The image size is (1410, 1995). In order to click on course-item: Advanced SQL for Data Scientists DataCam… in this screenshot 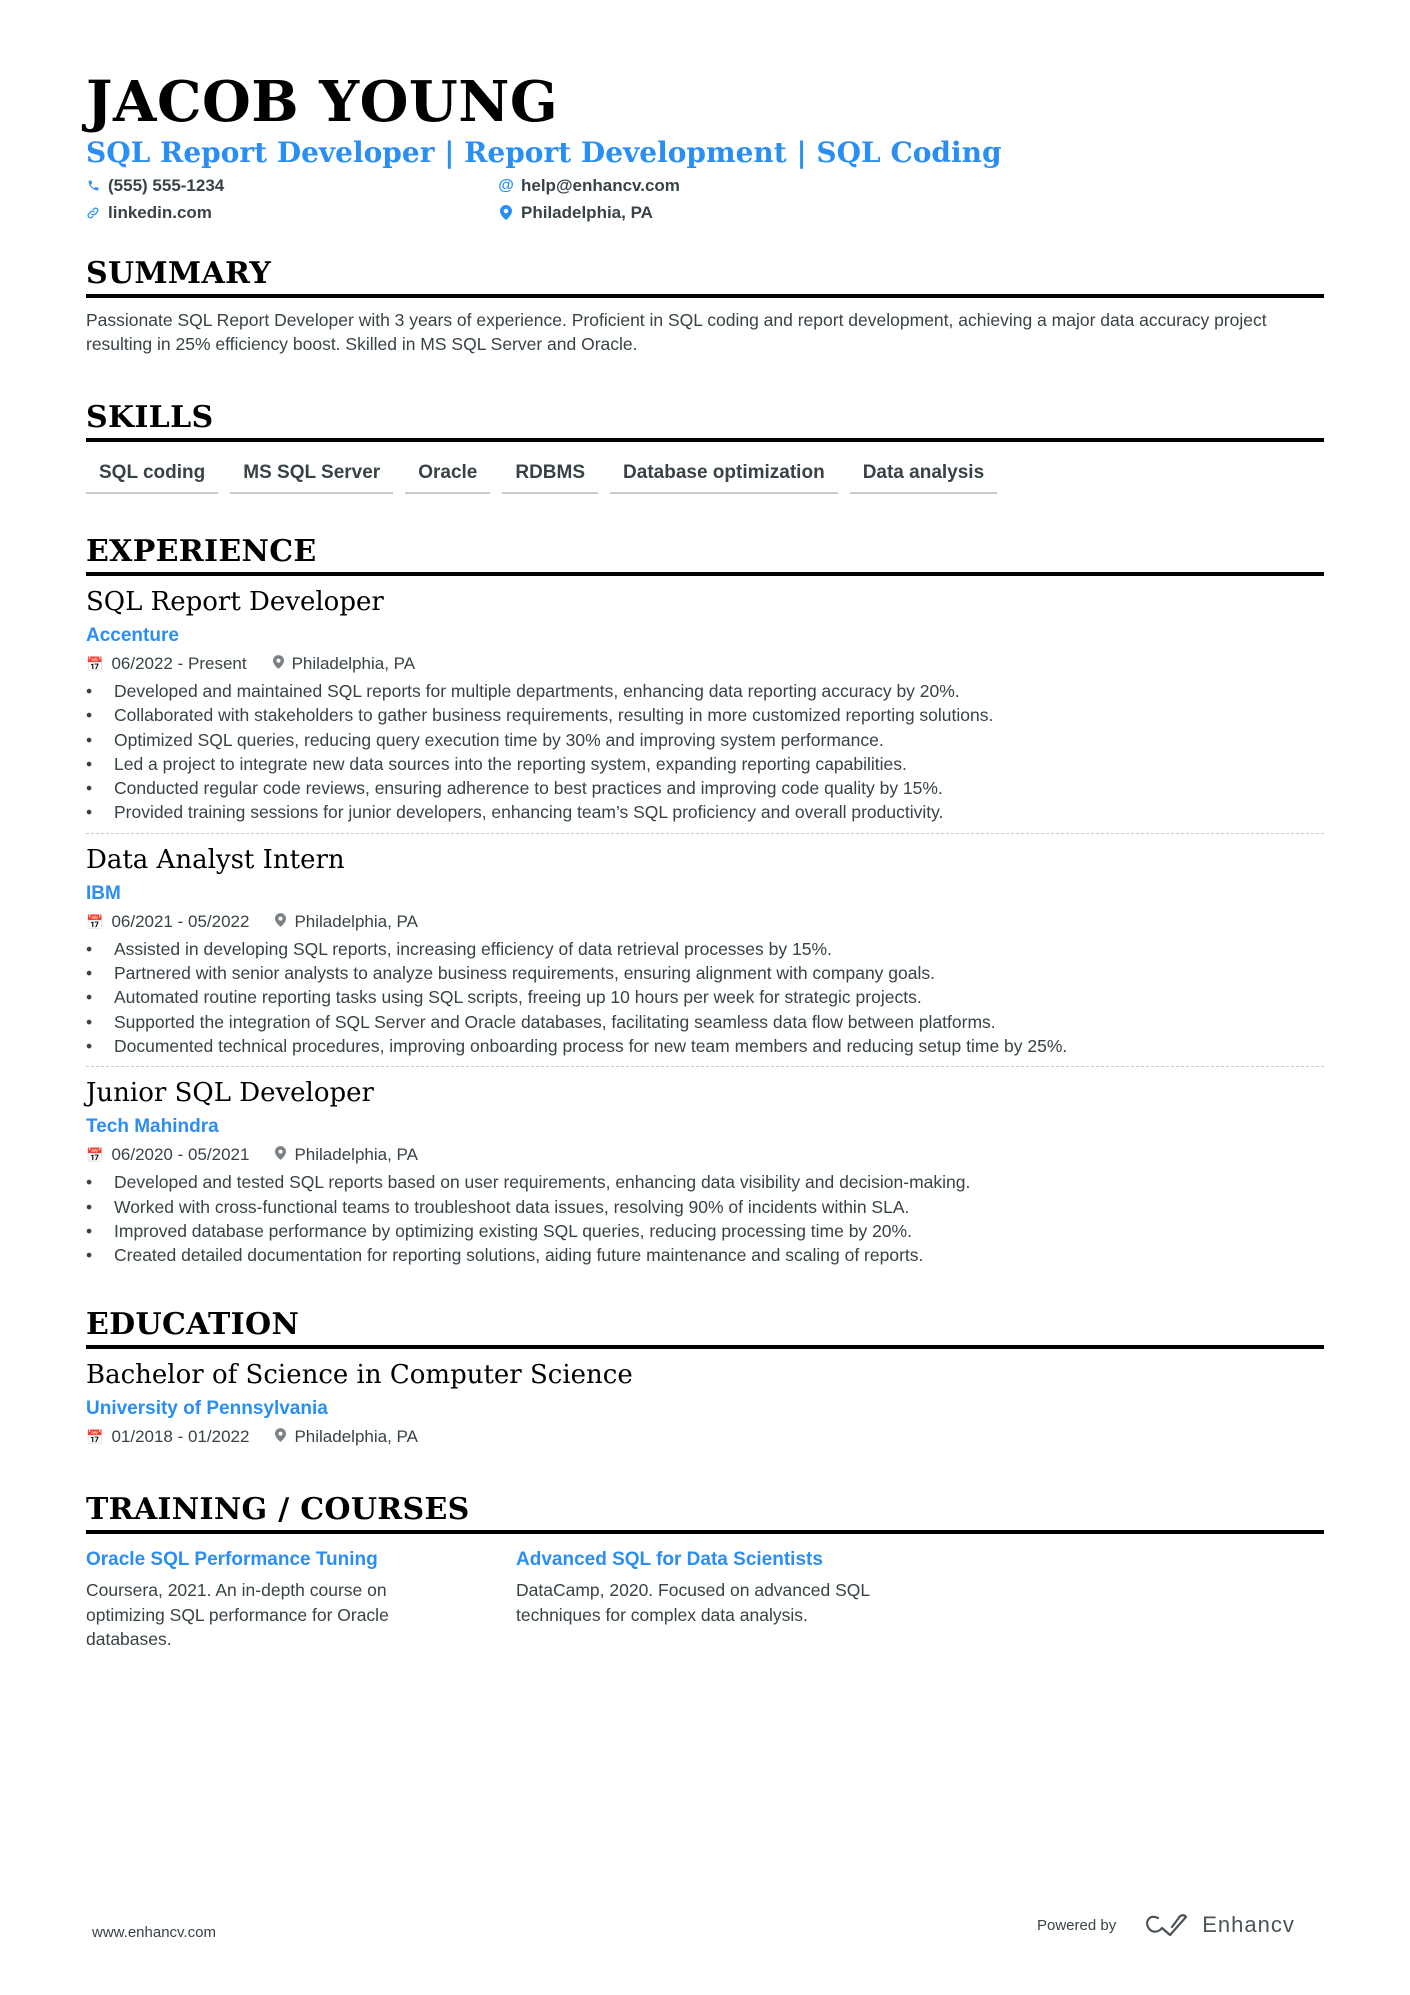, I will do `click(731, 1600)`.